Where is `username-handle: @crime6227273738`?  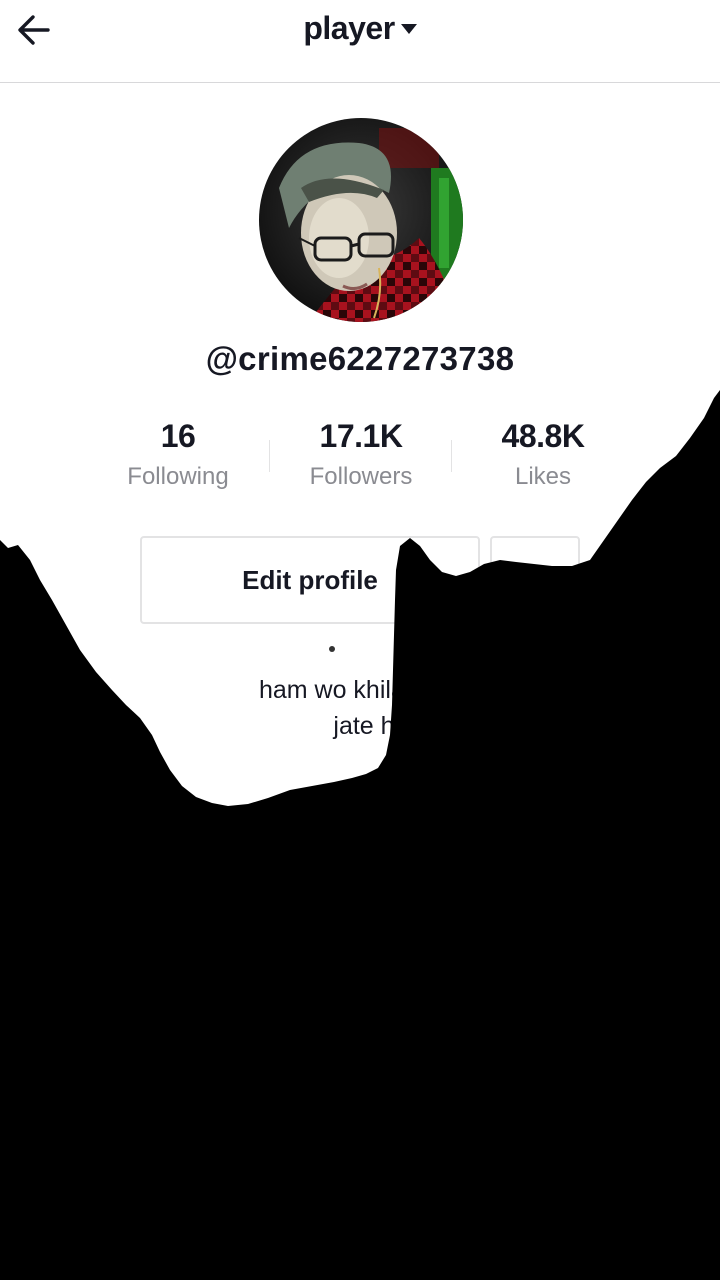
username-handle: @crime6227273738 is located at coordinates (360, 358).